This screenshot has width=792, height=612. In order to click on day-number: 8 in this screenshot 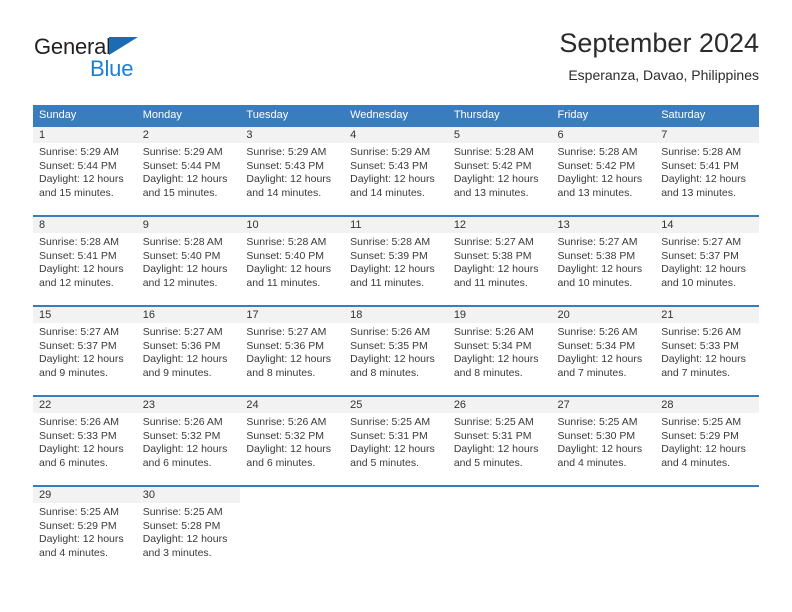, I will do `click(85, 225)`.